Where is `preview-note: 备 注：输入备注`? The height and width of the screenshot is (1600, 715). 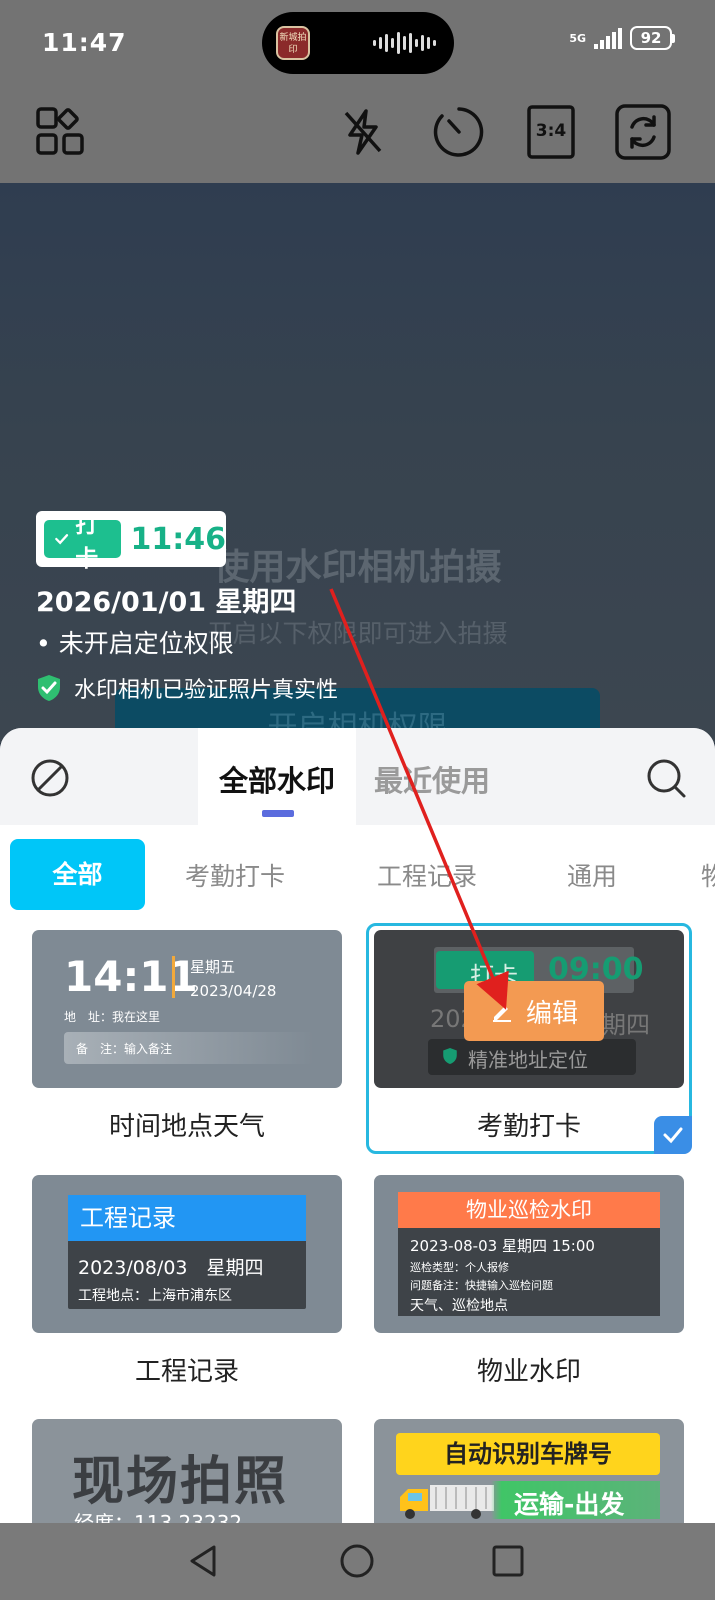
preview-note: 备 注：输入备注 is located at coordinates (124, 1049).